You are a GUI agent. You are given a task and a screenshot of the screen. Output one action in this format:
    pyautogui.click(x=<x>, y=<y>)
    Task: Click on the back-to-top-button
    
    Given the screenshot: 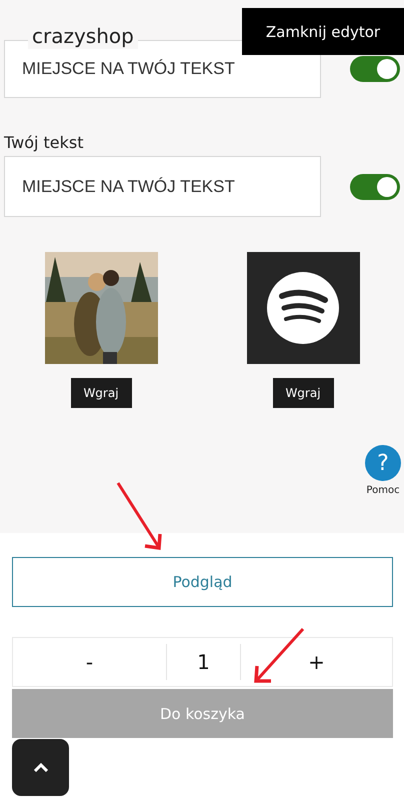 What is the action you would take?
    pyautogui.click(x=40, y=767)
    